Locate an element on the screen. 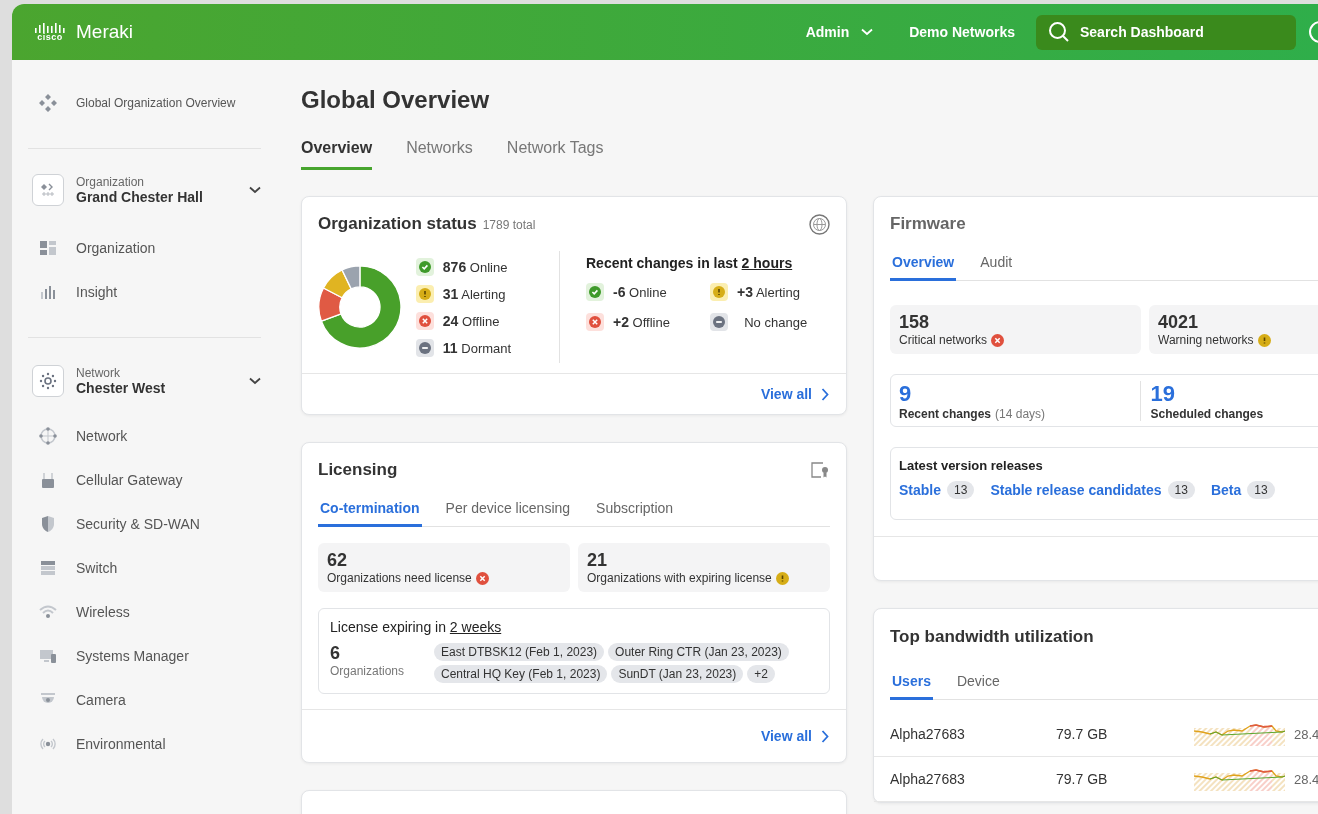  legend-entry: 24 Offline is located at coordinates (471, 320).